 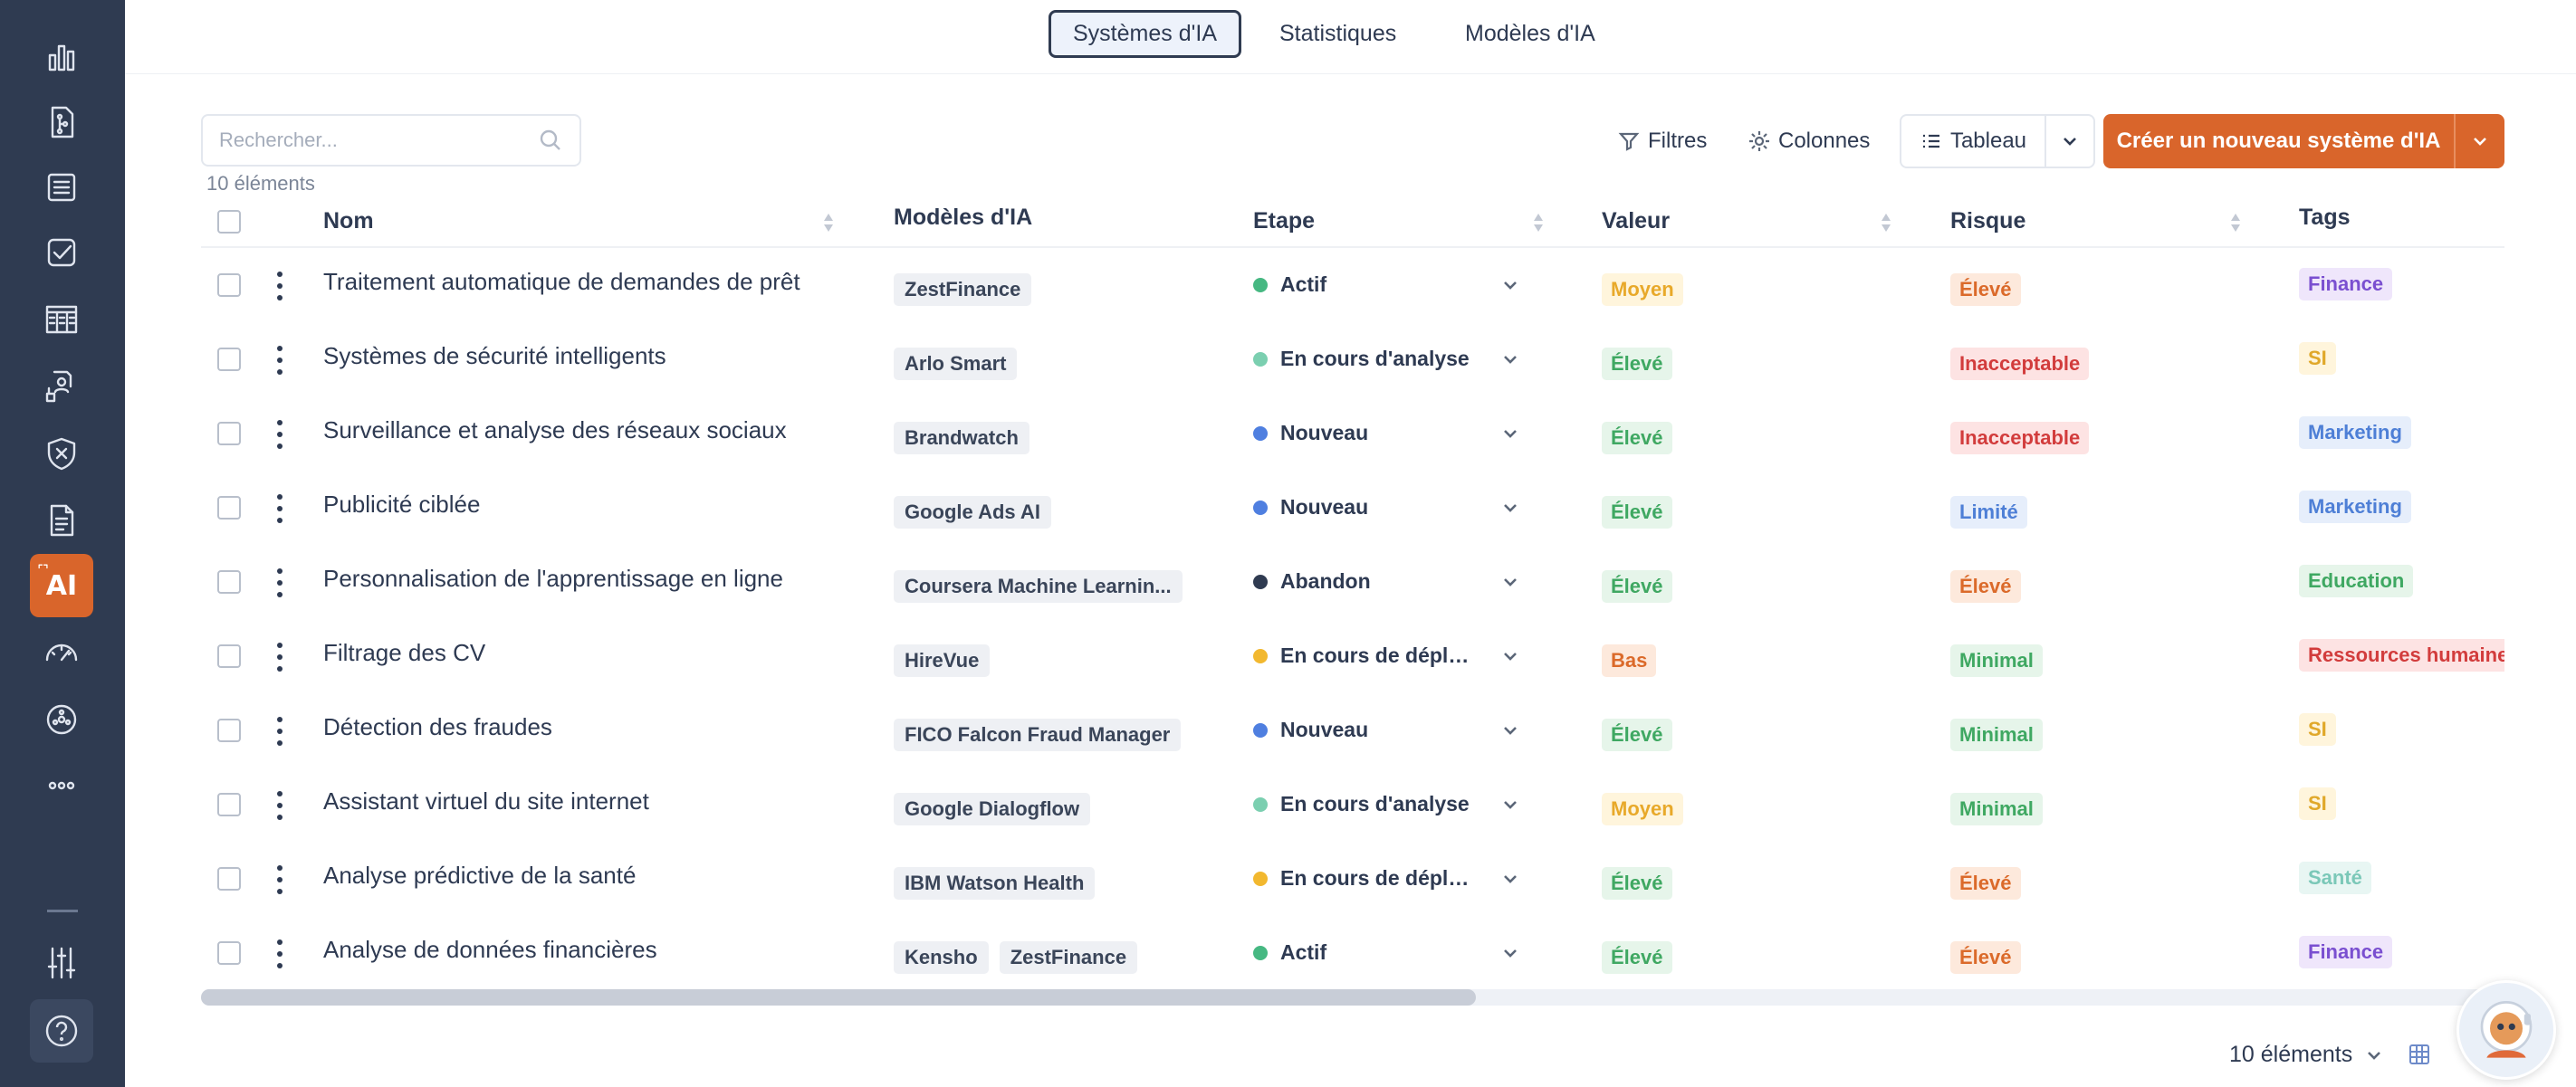 What do you see at coordinates (348, 221) in the screenshot?
I see `column-header-name: Nom` at bounding box center [348, 221].